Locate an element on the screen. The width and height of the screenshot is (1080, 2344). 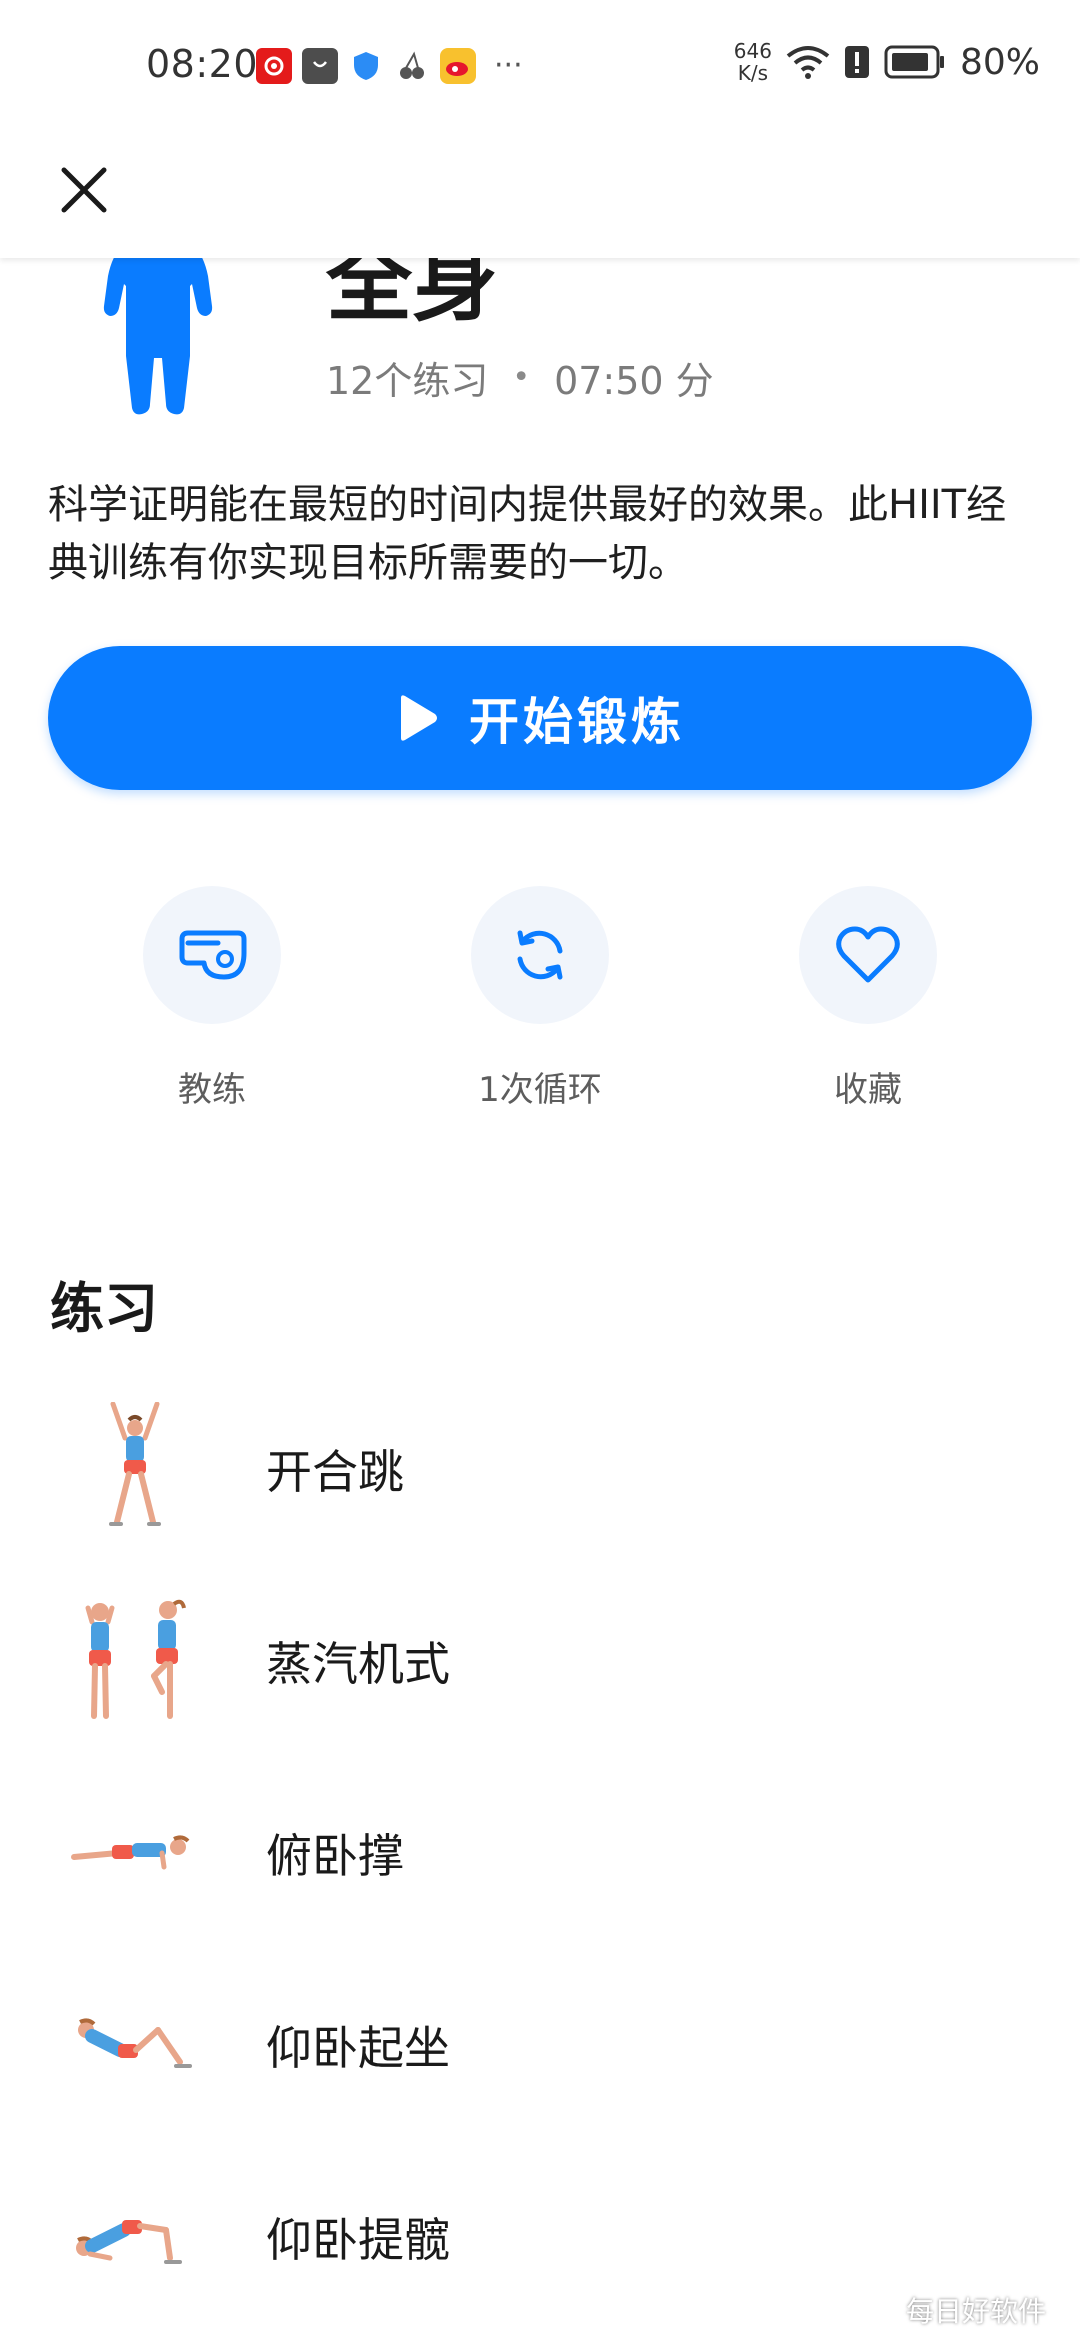
full-body-figure-icon is located at coordinates (158, 336).